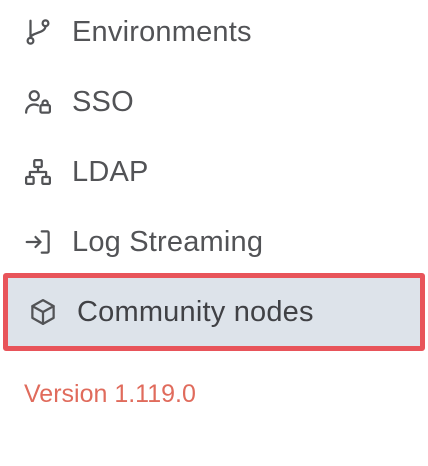 This screenshot has height=466, width=428. What do you see at coordinates (195, 311) in the screenshot?
I see `sidebar-item-label: Community nodes` at bounding box center [195, 311].